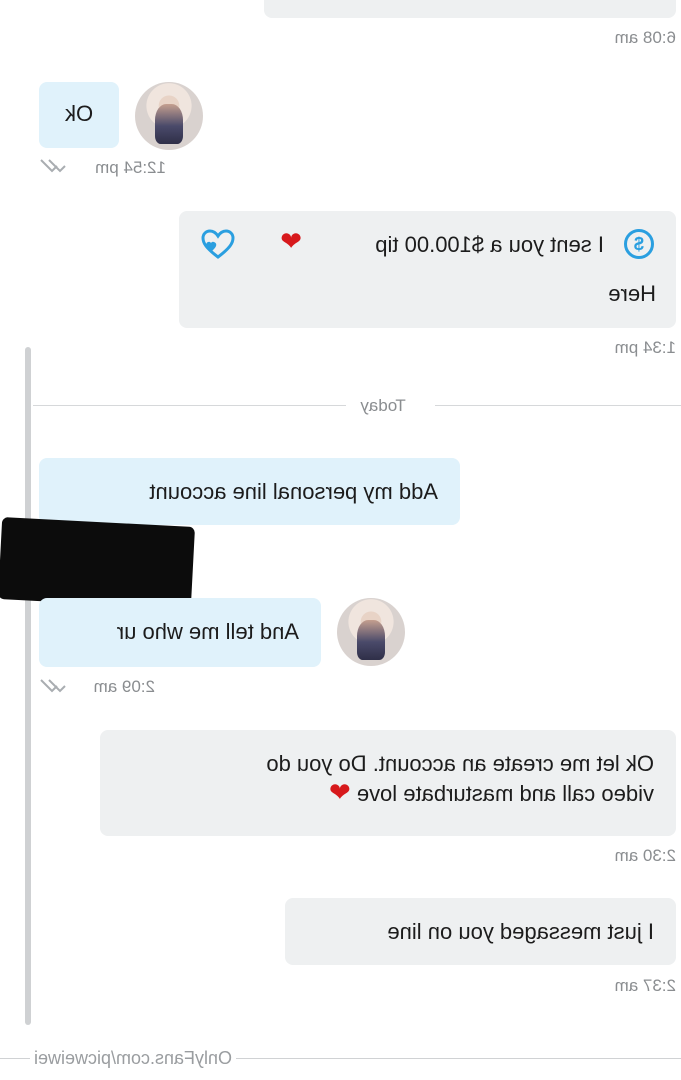 Image resolution: width=681 pixels, height=1080 pixels. I want to click on heart-like-icon, so click(218, 245).